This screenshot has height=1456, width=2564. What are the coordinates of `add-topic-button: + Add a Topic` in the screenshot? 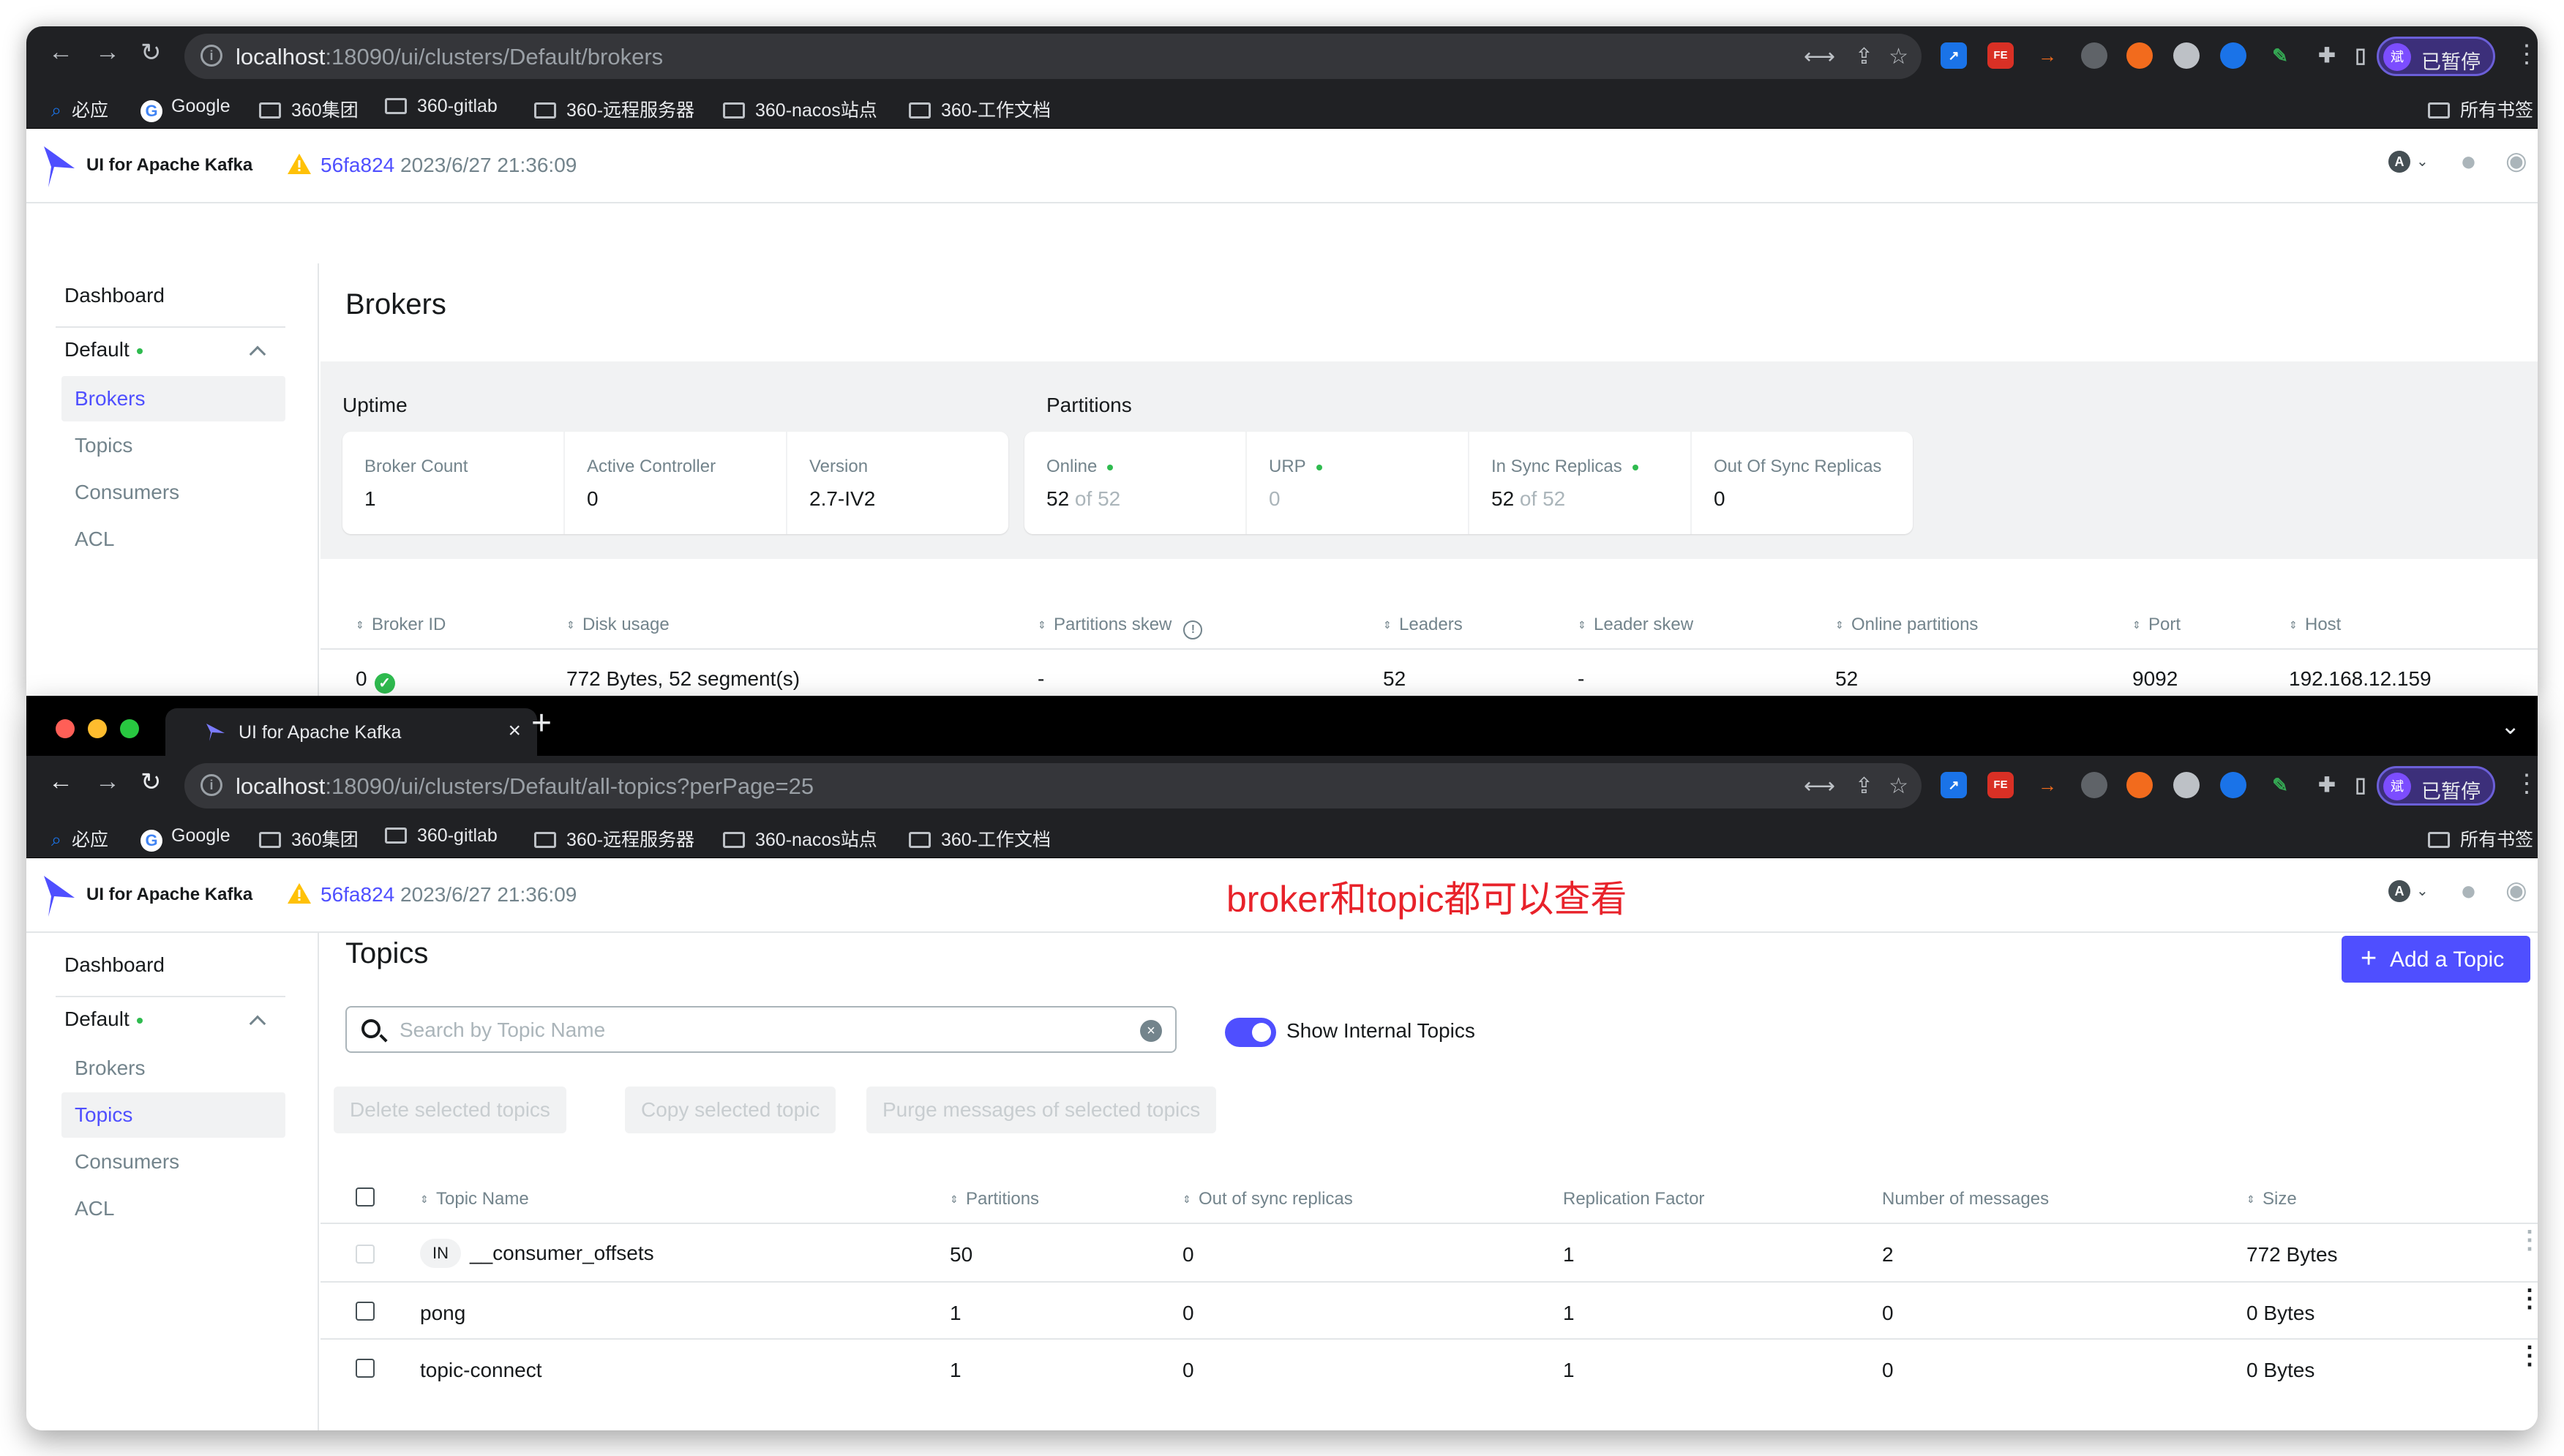 It's located at (2436, 959).